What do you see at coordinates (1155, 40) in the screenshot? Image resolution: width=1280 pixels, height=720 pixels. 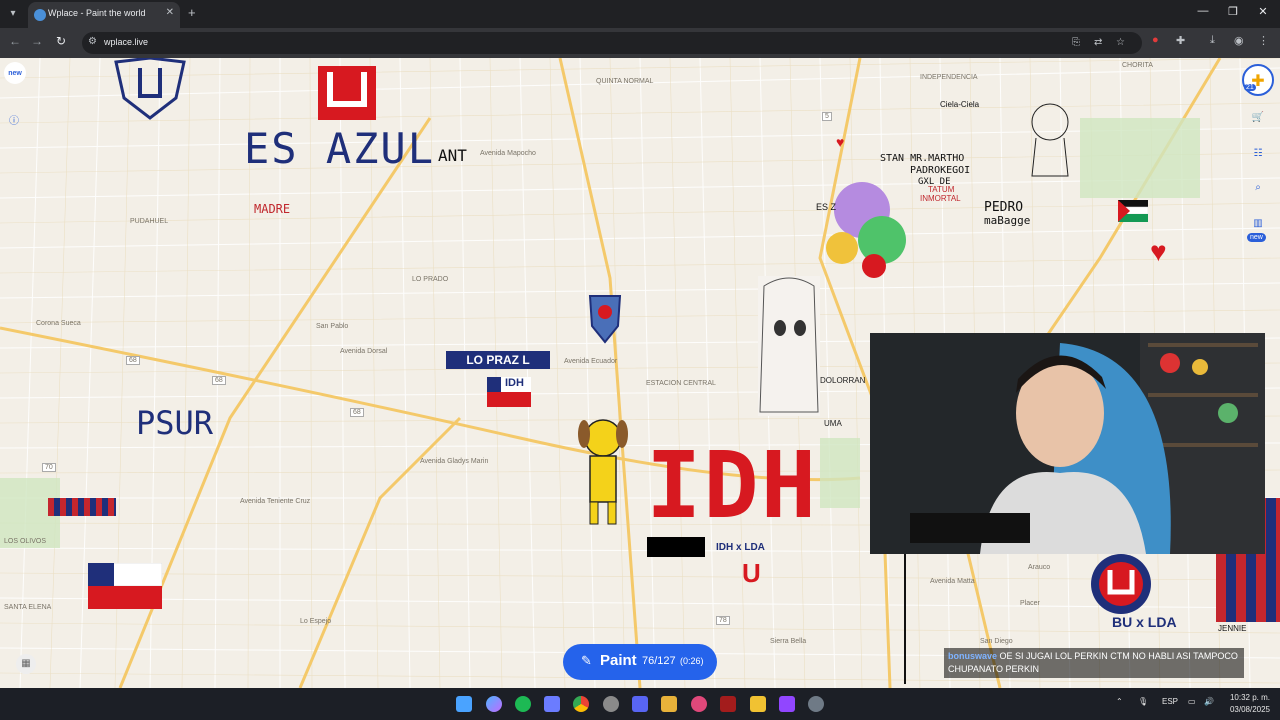 I see `extension-icon: ●` at bounding box center [1155, 40].